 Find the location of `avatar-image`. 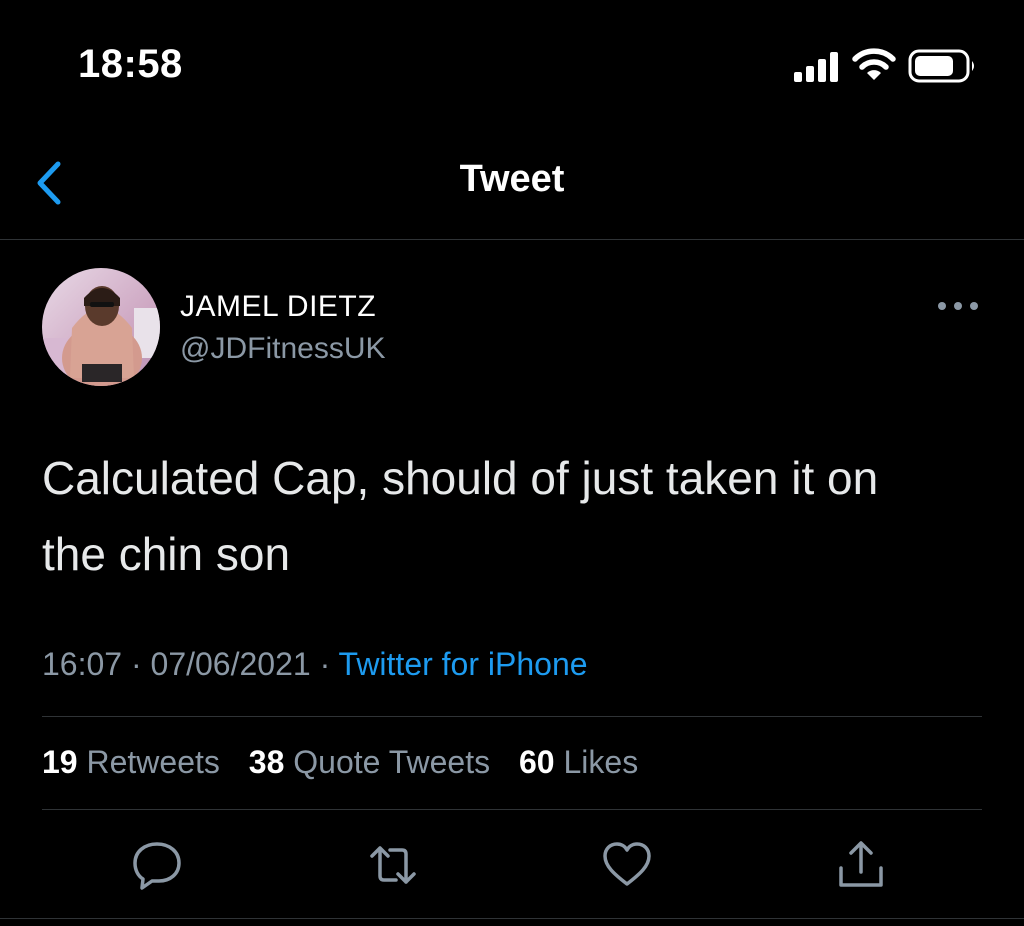

avatar-image is located at coordinates (101, 327).